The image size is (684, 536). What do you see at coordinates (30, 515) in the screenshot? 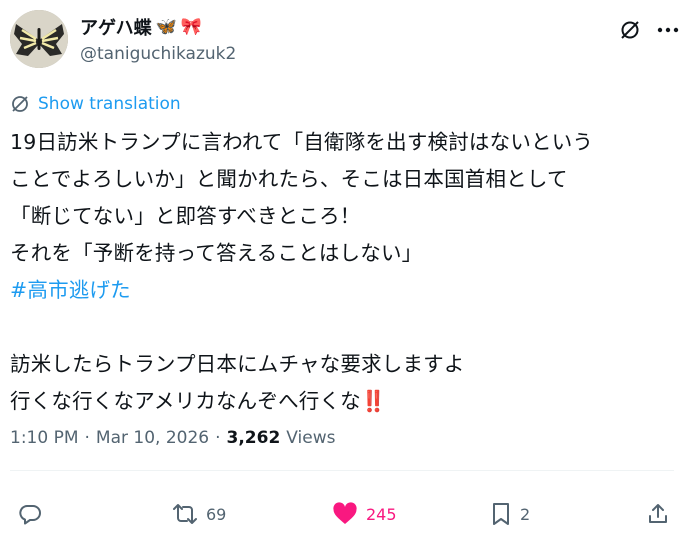
I see `reply-icon` at bounding box center [30, 515].